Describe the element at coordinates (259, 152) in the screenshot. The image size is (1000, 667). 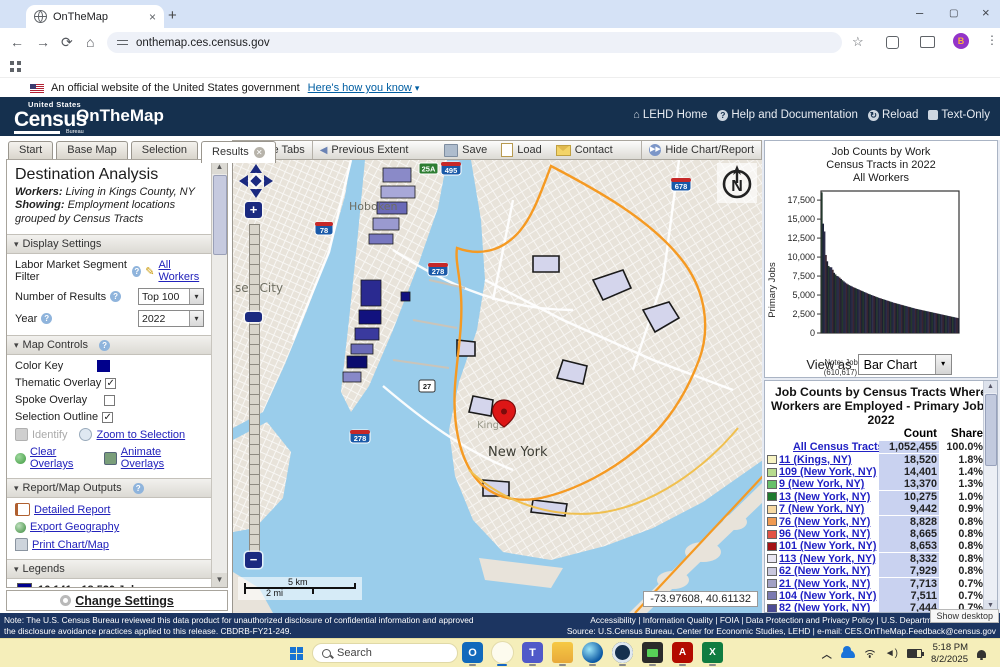
I see `tab-close-icon: ✕` at that location.